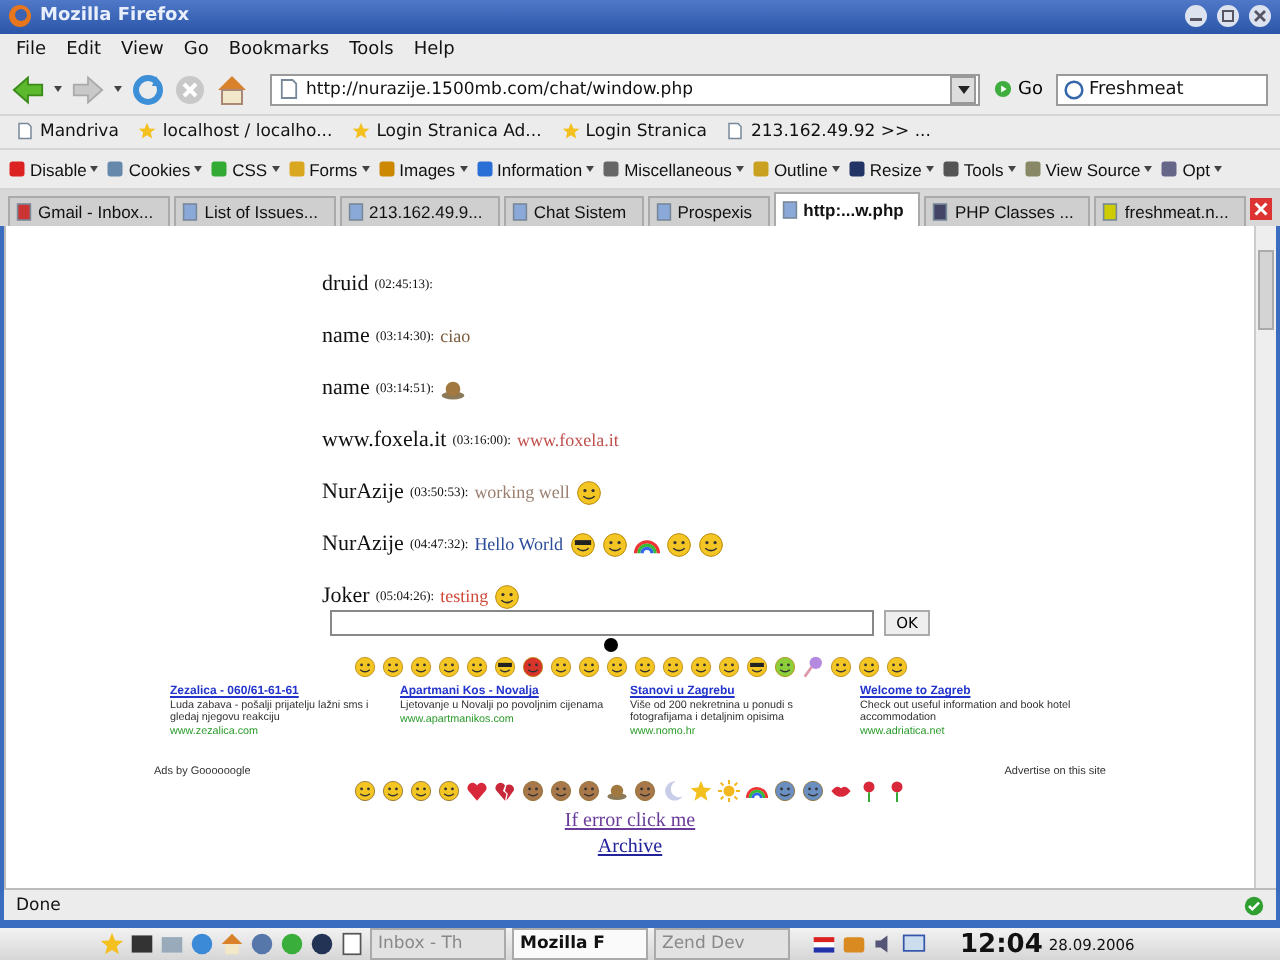  What do you see at coordinates (580, 944) in the screenshot?
I see `taskbar-button: Mozilla F` at bounding box center [580, 944].